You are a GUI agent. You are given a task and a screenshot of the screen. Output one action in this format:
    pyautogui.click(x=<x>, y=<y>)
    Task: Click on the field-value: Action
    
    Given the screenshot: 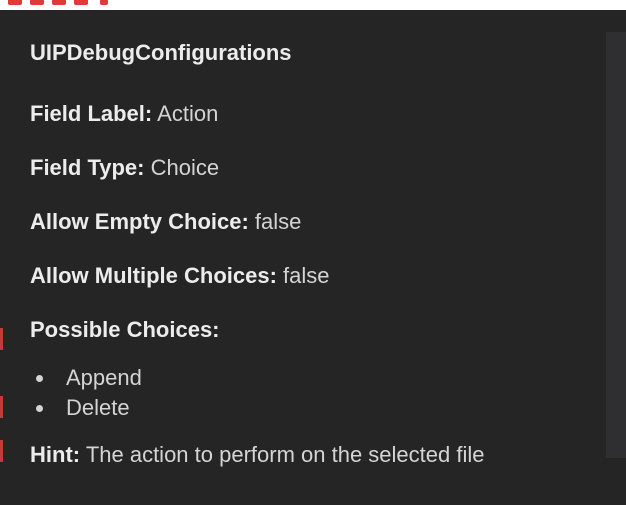 What is the action you would take?
    pyautogui.click(x=188, y=113)
    